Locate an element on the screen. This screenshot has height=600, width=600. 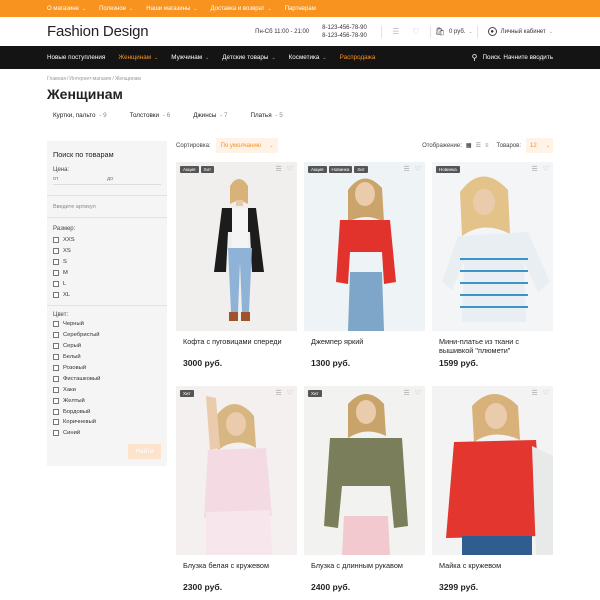
size-checkbox-s: S is located at coordinates (107, 261).